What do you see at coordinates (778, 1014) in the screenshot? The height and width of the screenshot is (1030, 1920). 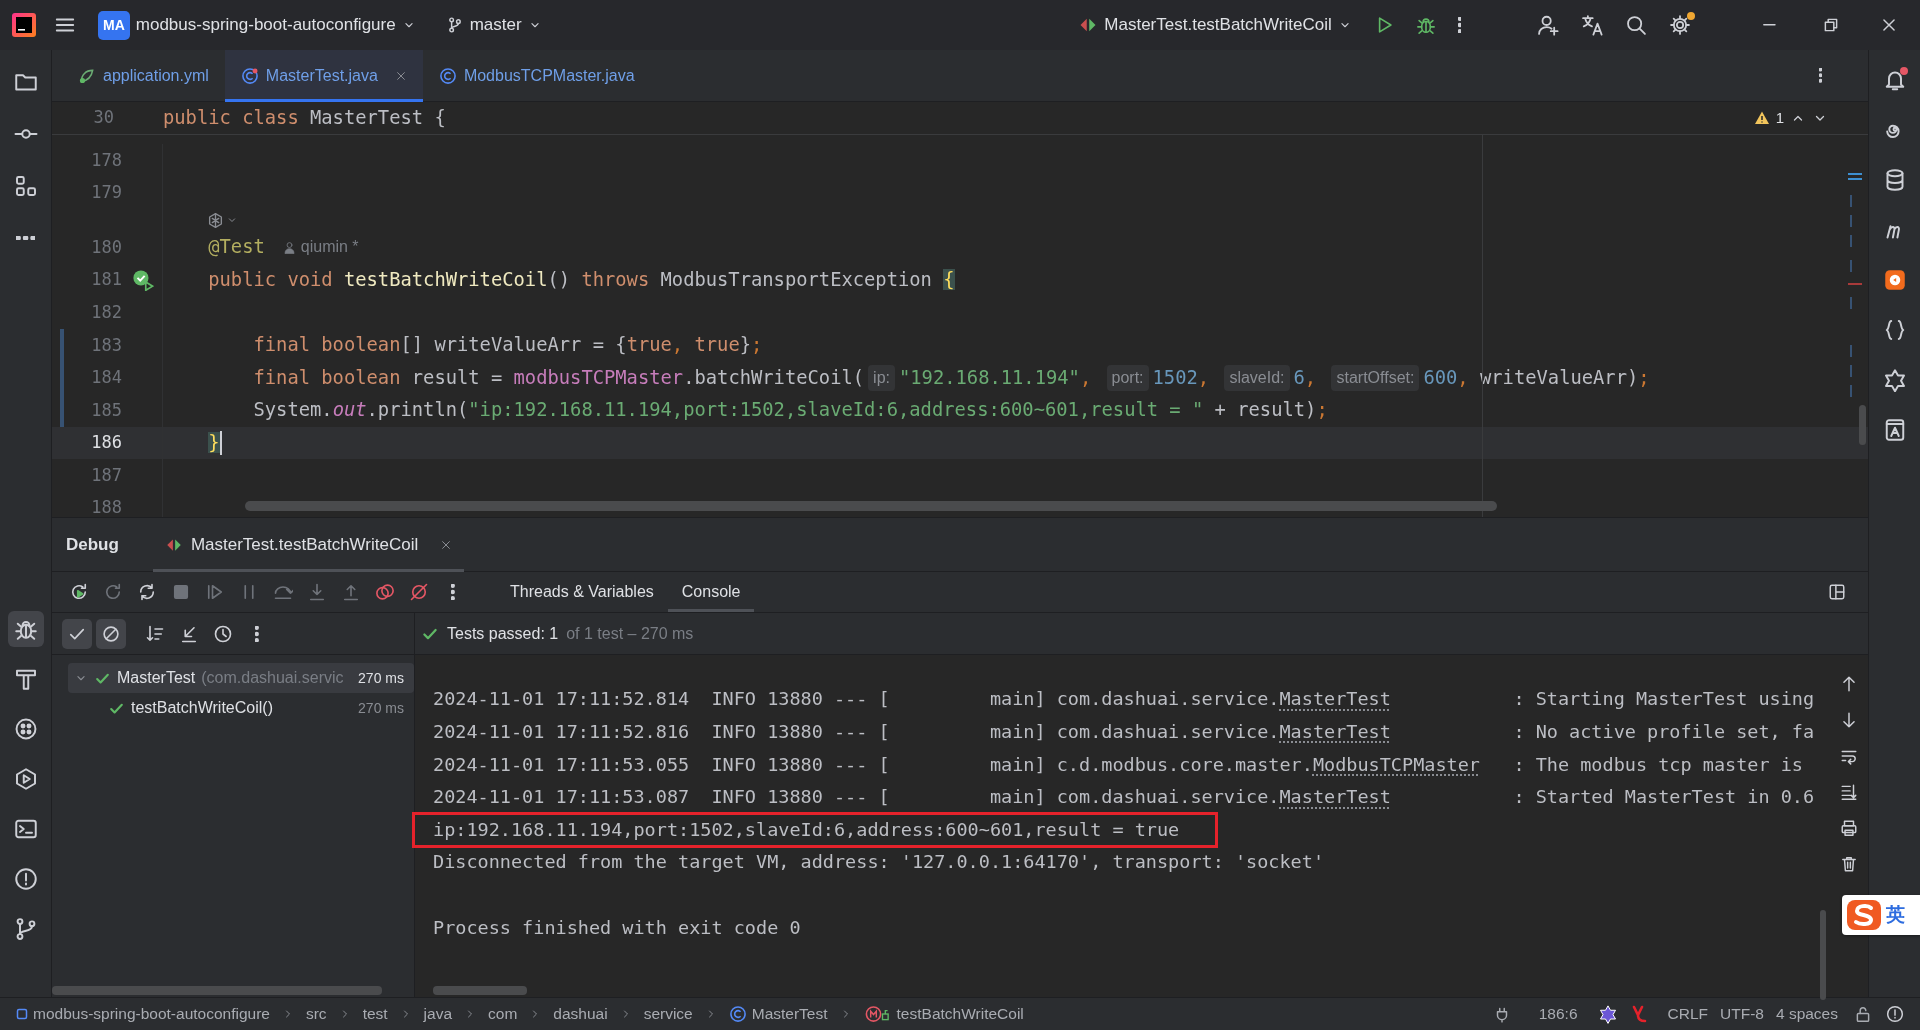 I see `breadcrumb-item: MasterTest` at bounding box center [778, 1014].